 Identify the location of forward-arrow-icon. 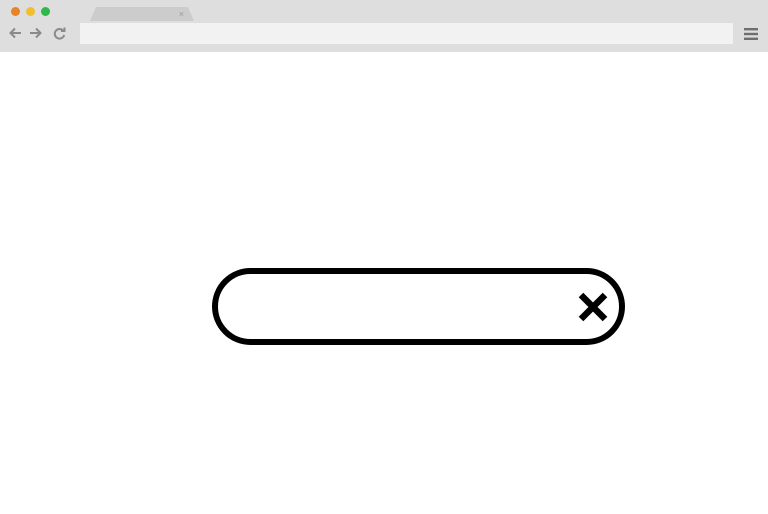
(35, 33).